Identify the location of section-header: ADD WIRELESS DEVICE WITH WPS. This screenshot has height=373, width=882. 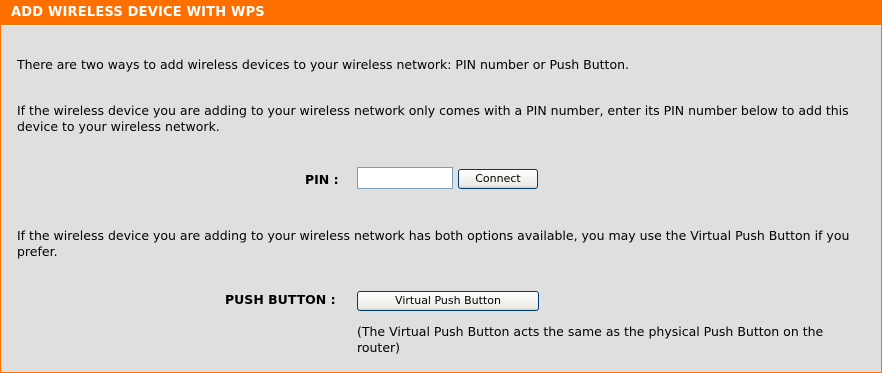
(441, 13).